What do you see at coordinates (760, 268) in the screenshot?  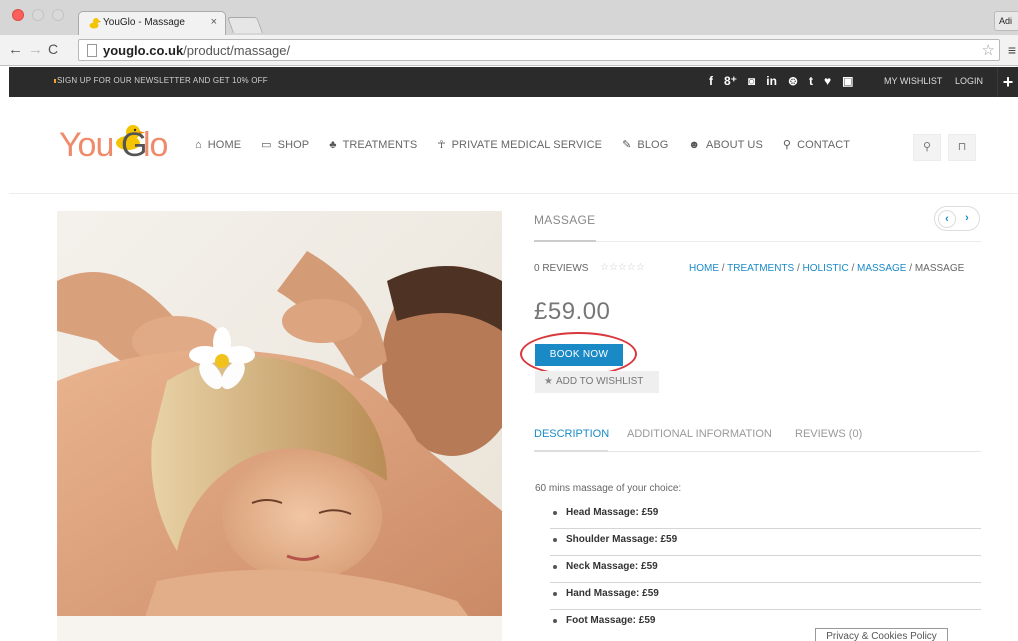 I see `breadcrumb-treatments: TREATMENTS` at bounding box center [760, 268].